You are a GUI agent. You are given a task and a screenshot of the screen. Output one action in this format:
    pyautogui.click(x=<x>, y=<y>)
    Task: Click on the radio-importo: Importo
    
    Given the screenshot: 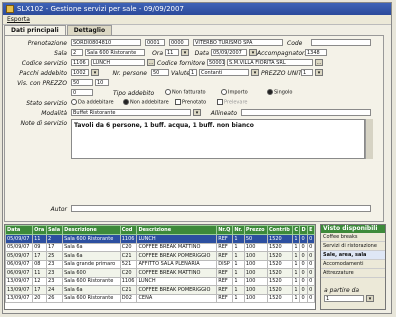 What is the action you would take?
    pyautogui.click(x=234, y=92)
    